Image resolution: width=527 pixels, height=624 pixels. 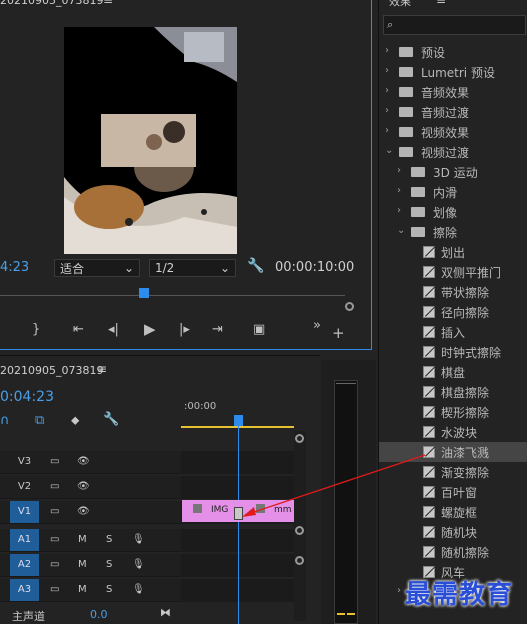 What do you see at coordinates (453, 272) in the screenshot?
I see `effect-item: 双侧平推门` at bounding box center [453, 272].